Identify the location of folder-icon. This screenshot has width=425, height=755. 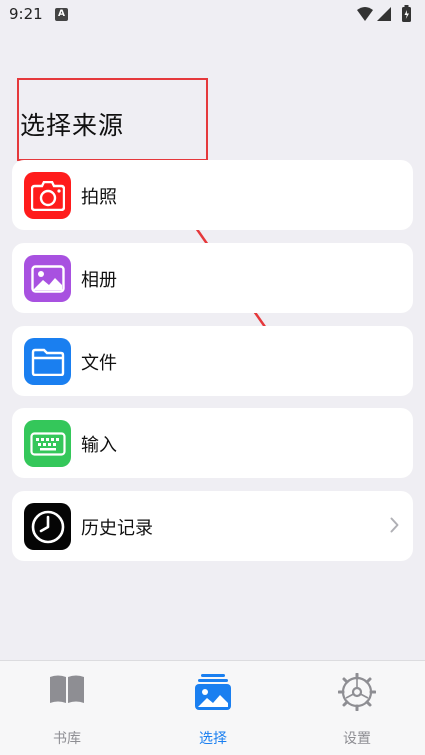
(47, 361).